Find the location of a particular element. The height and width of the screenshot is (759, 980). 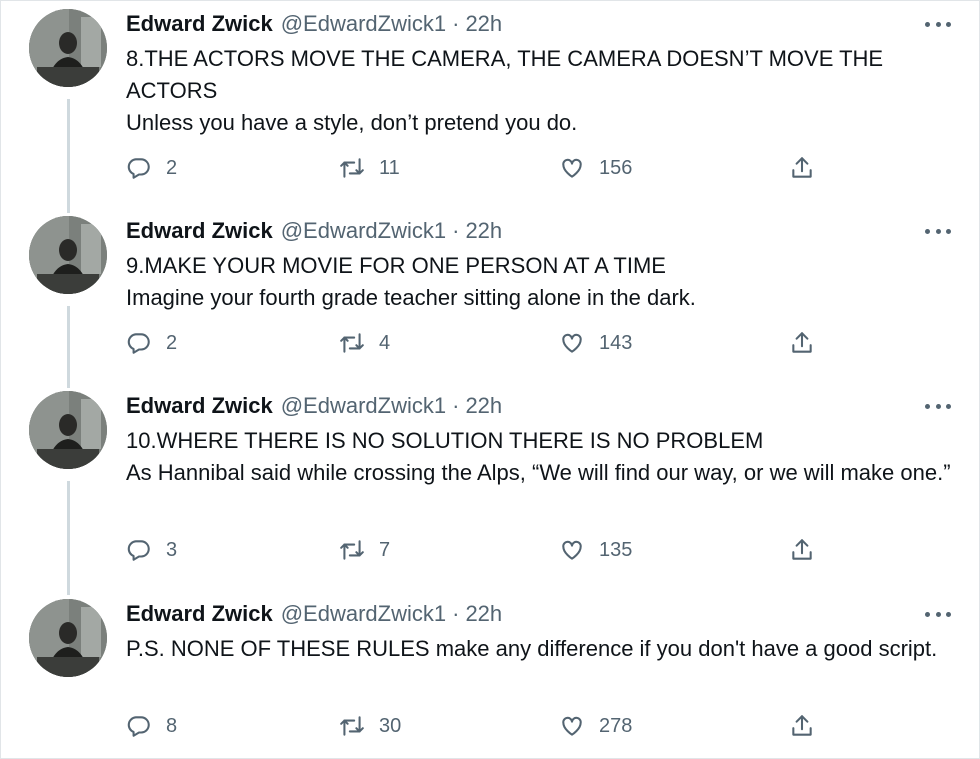

like-button: 278 is located at coordinates (595, 726).